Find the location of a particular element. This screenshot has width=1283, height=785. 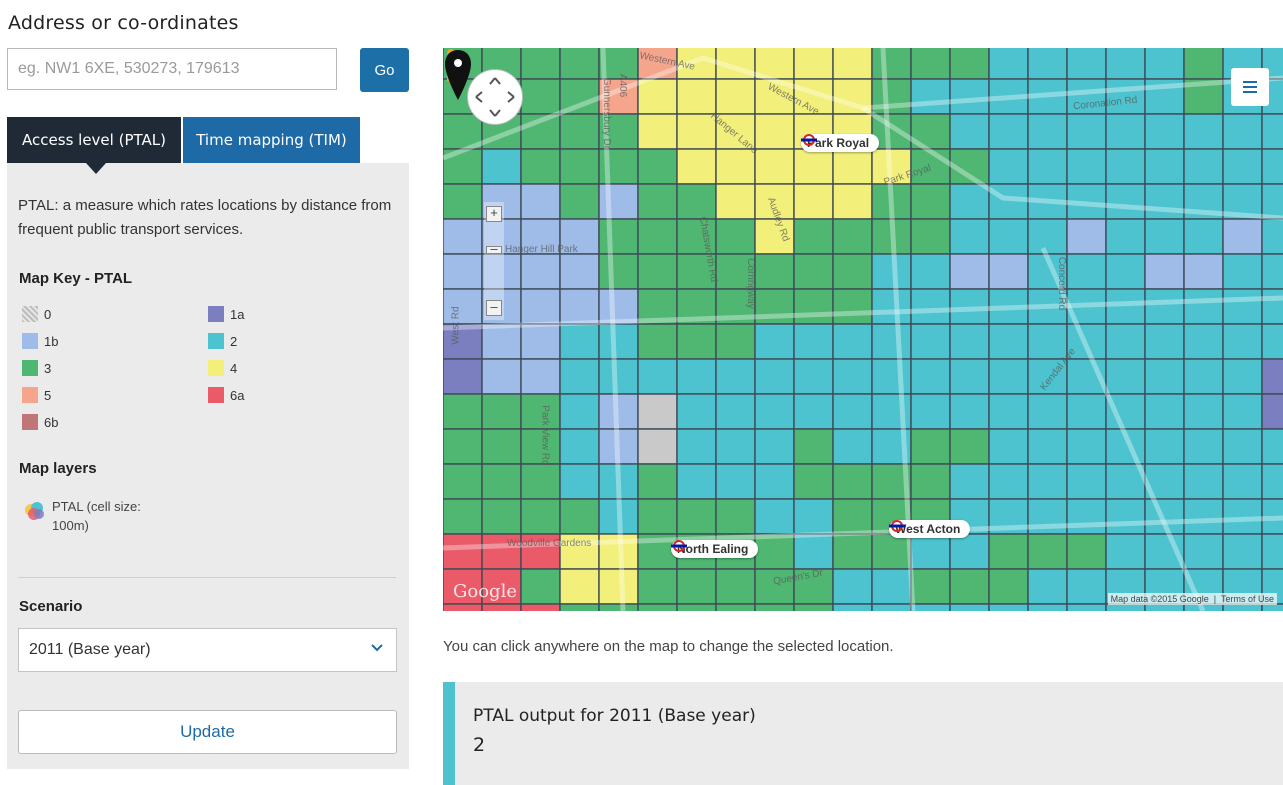

location-marker-icon is located at coordinates (458, 75).